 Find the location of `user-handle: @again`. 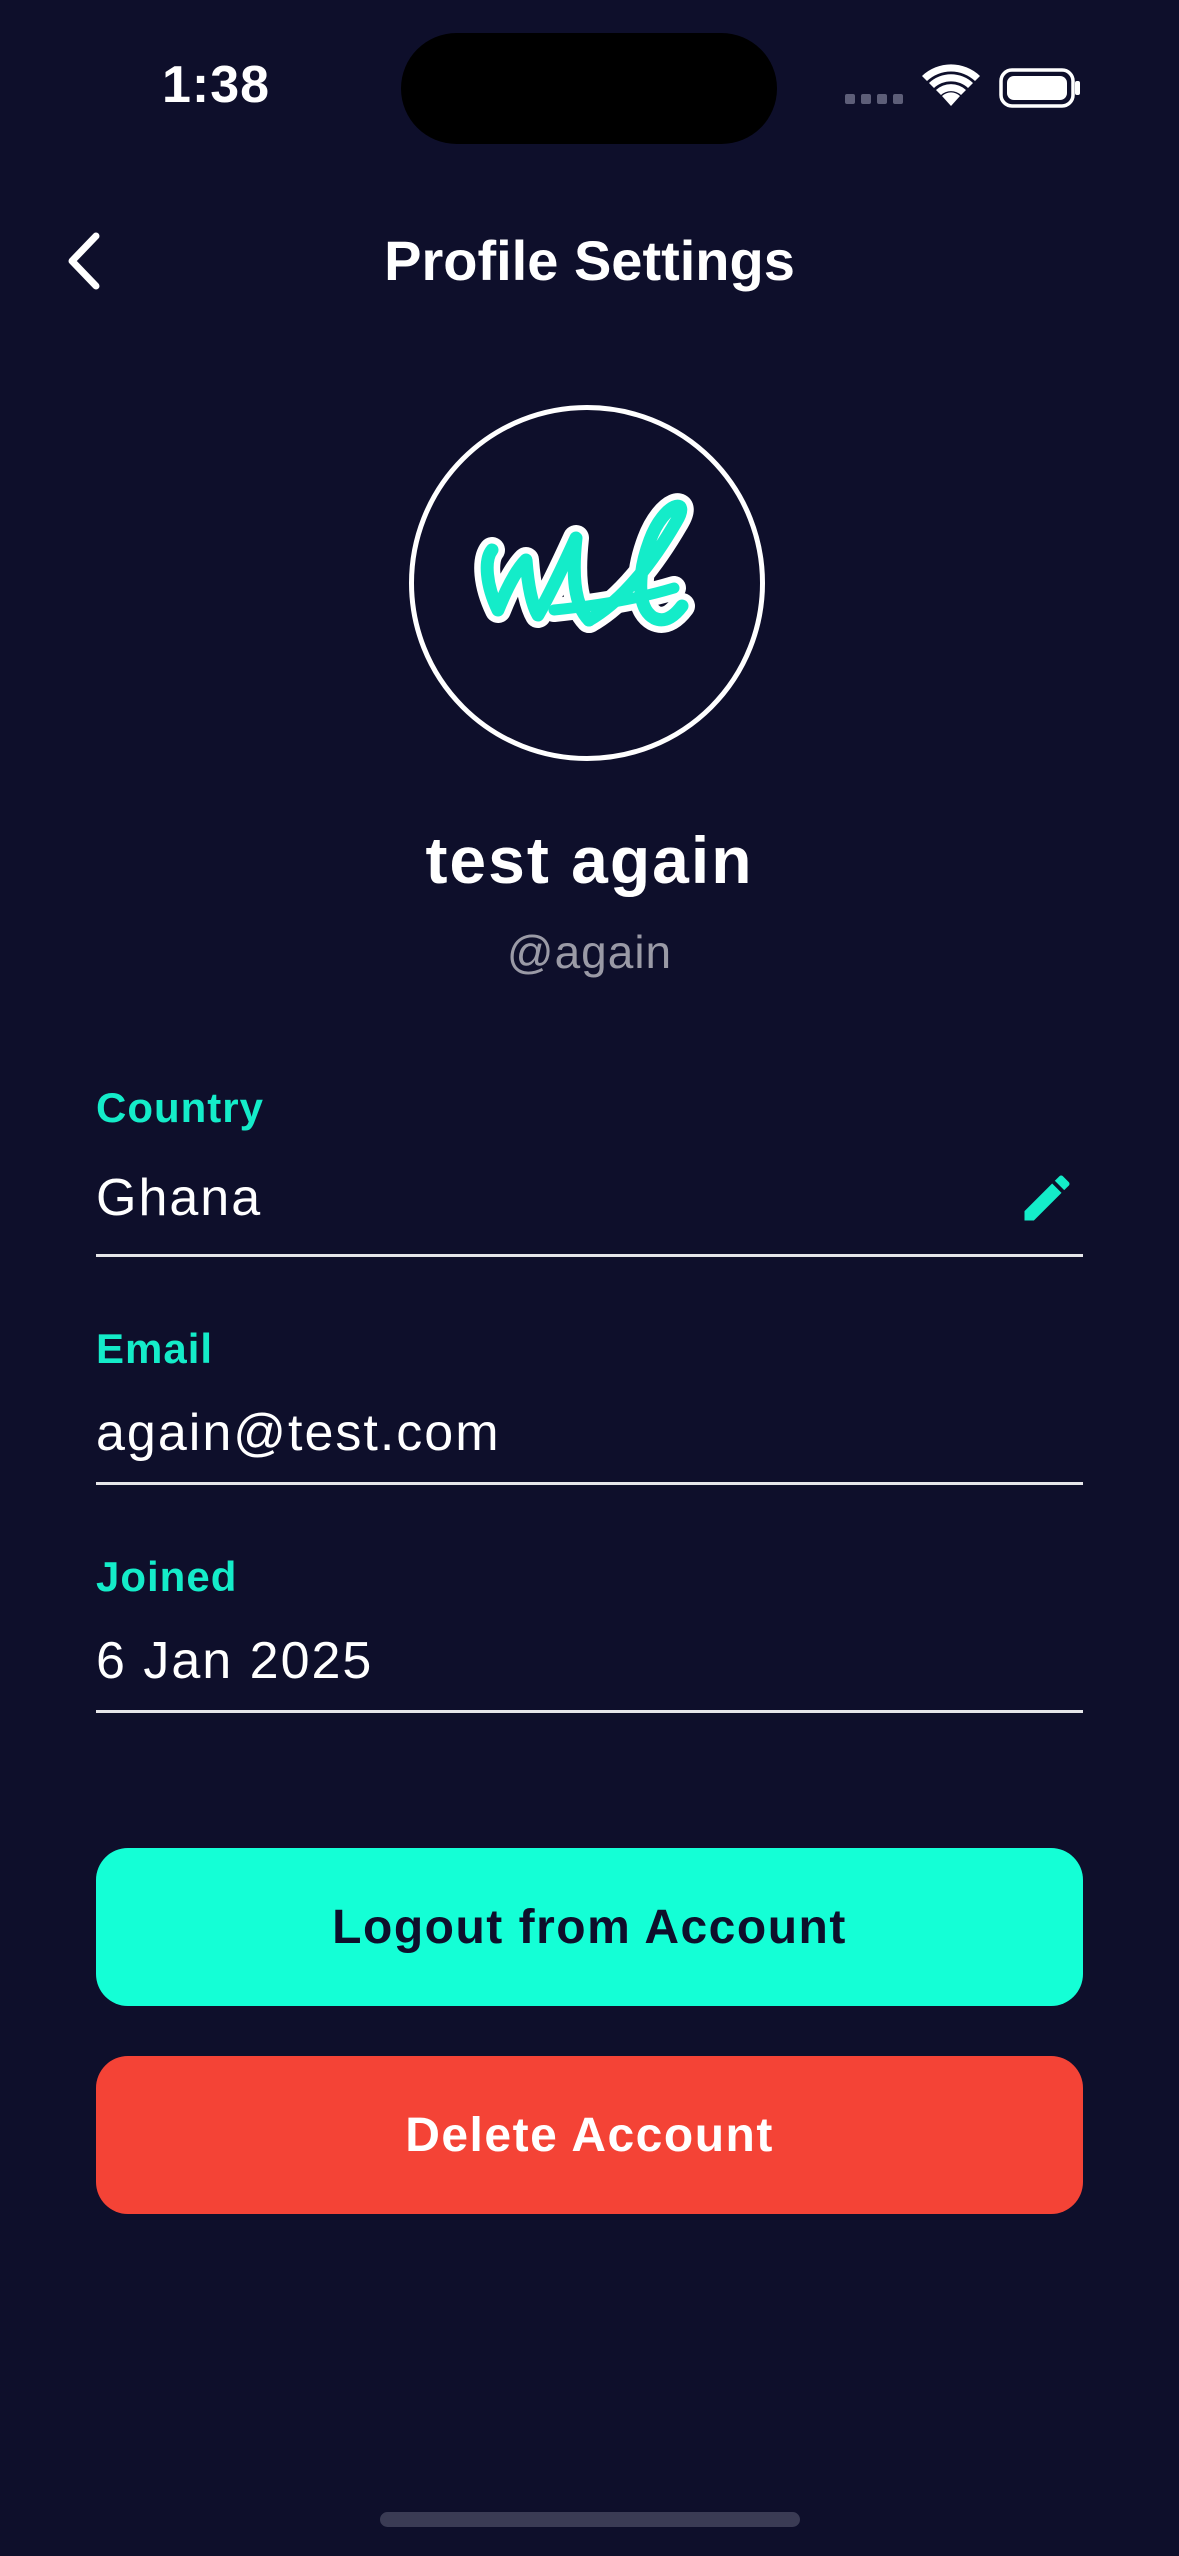

user-handle: @again is located at coordinates (589, 952).